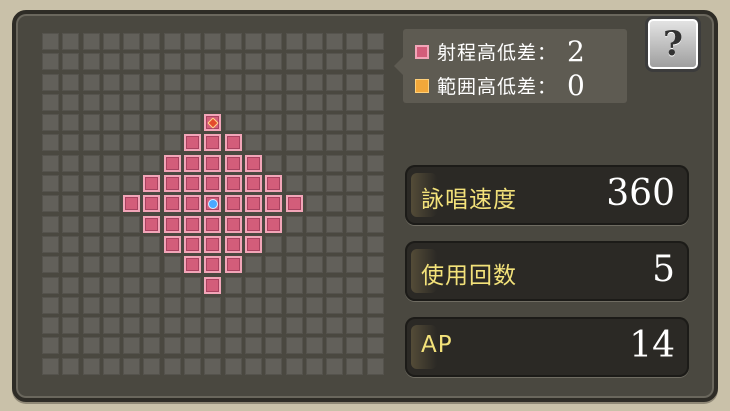  What do you see at coordinates (547, 271) in the screenshot?
I see `uses-stat: 使用回数 5` at bounding box center [547, 271].